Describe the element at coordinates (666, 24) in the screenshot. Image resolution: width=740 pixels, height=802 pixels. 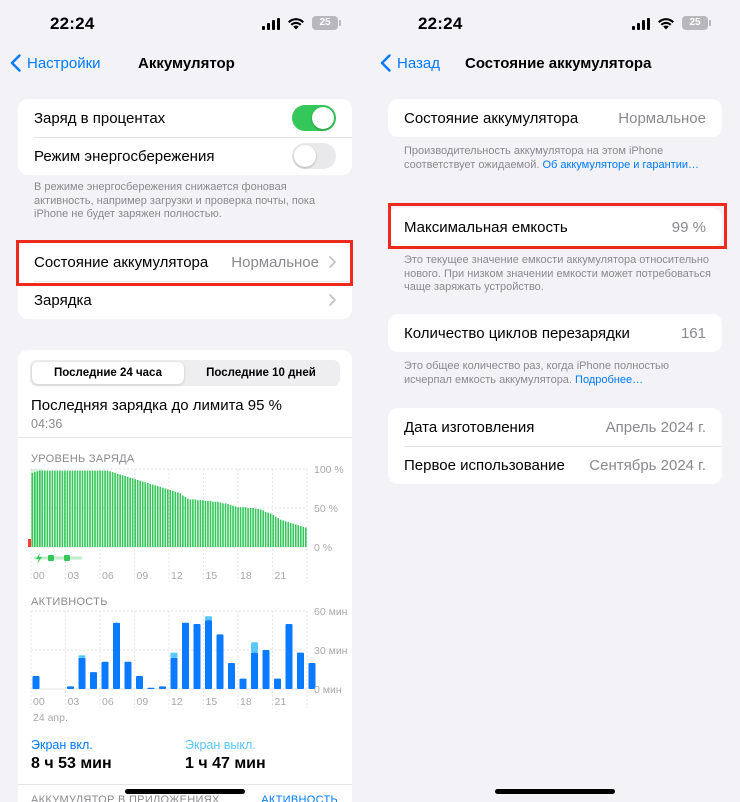
I see `wifi-icon` at that location.